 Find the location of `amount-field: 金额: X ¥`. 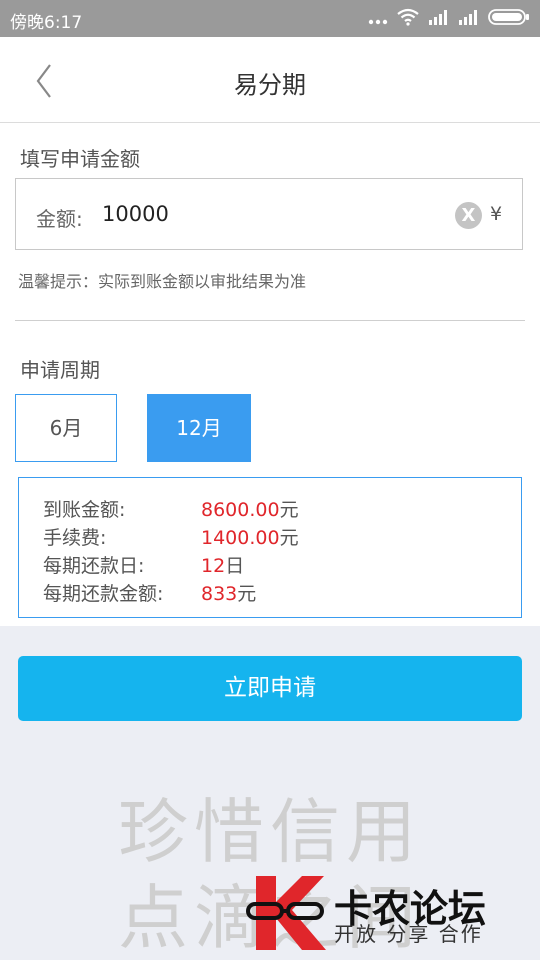

amount-field: 金额: X ¥ is located at coordinates (269, 214).